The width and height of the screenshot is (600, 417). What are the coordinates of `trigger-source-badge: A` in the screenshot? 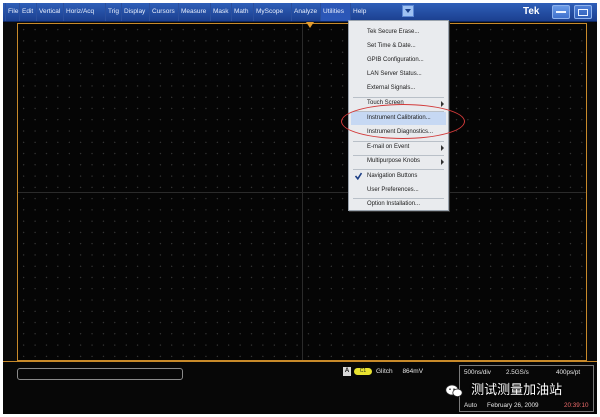 It's located at (347, 371).